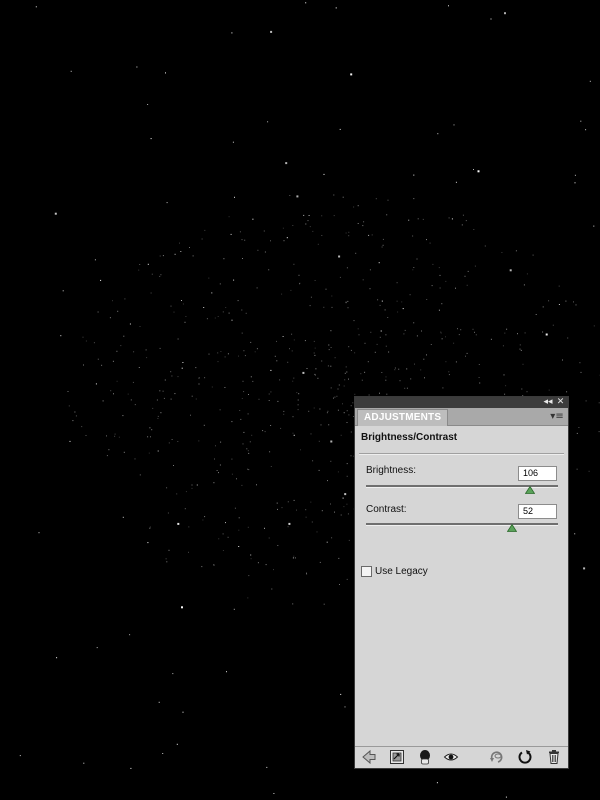  Describe the element at coordinates (425, 757) in the screenshot. I see `visibility-toggle-icon` at that location.